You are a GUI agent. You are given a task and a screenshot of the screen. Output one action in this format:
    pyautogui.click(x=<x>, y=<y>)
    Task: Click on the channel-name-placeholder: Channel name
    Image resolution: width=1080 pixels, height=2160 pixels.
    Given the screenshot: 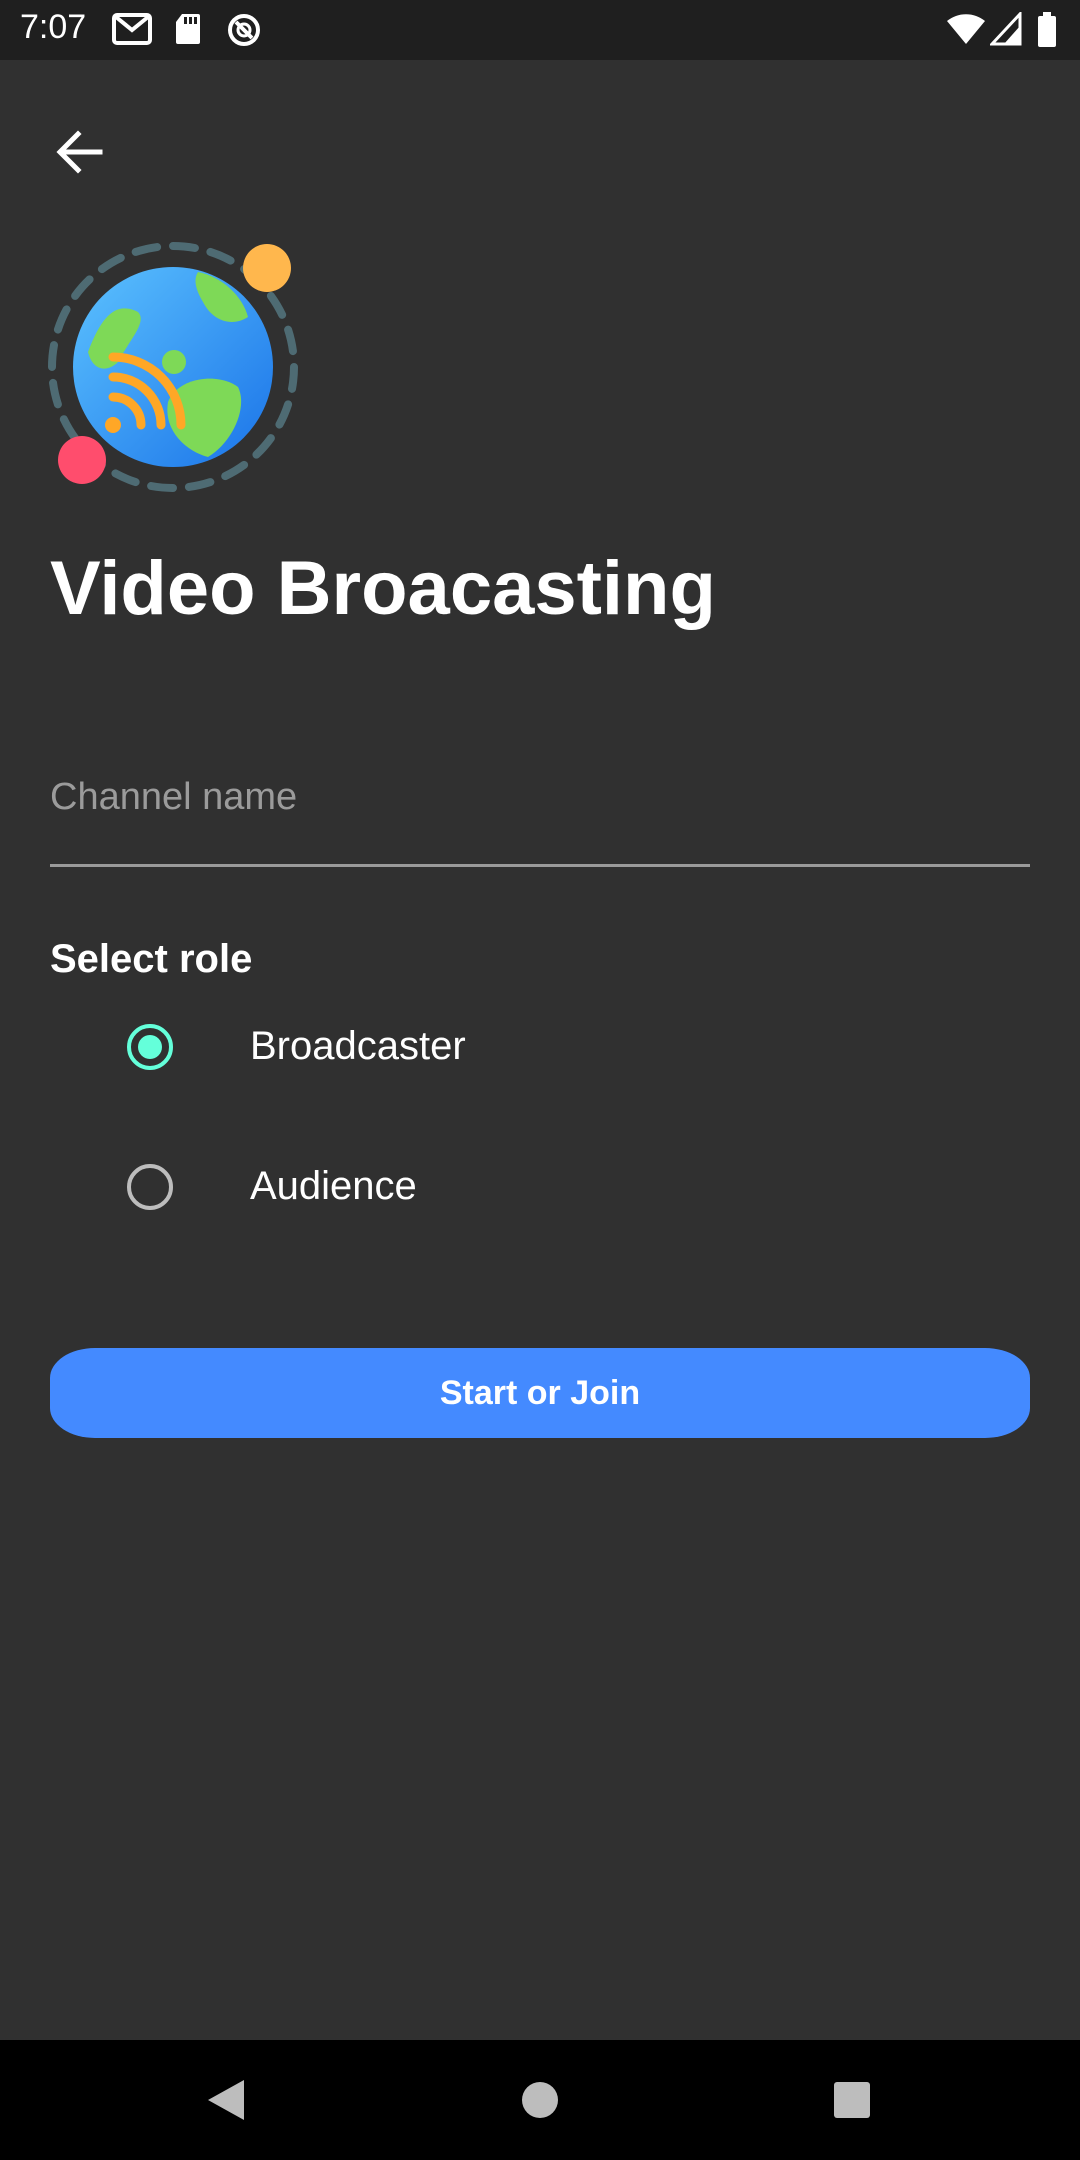 What is the action you would take?
    pyautogui.click(x=174, y=797)
    